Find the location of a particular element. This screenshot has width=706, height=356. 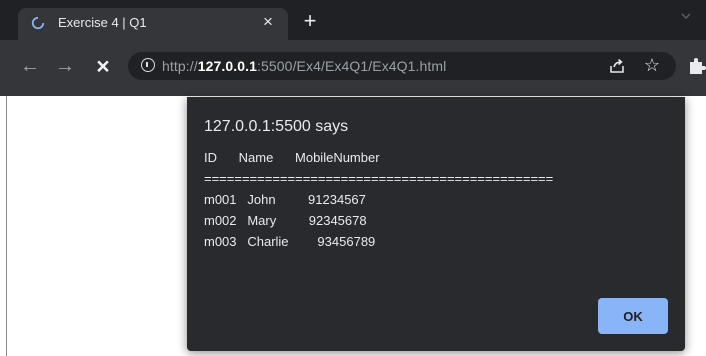

browser-tab-strip: Exercise 4 | Q1 × + is located at coordinates (353, 20).